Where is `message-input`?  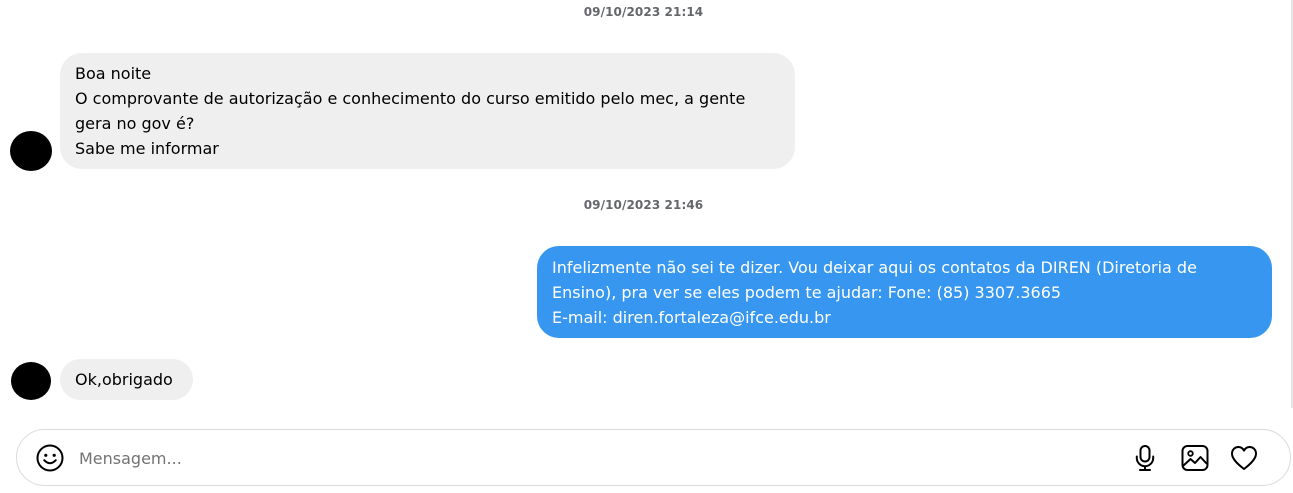
message-input is located at coordinates (599, 458).